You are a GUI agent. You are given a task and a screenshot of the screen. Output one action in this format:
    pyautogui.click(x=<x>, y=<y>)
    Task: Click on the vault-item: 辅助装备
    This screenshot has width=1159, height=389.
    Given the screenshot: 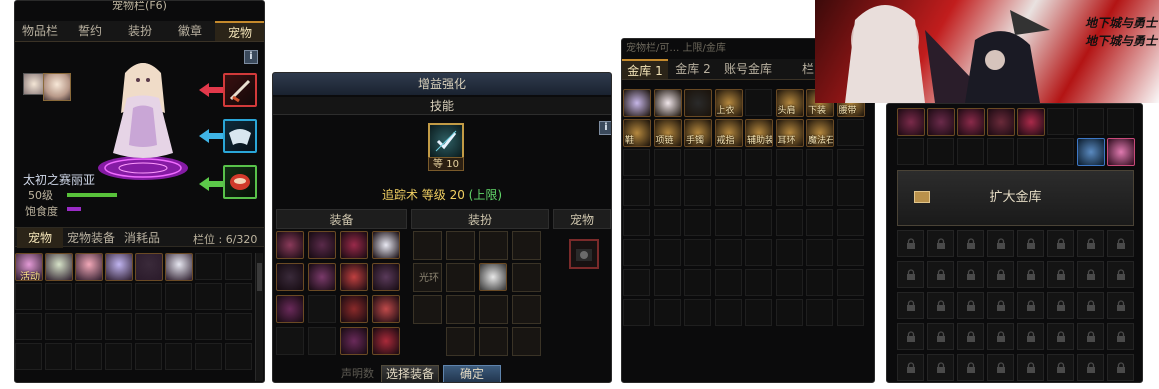 What is the action you would take?
    pyautogui.click(x=759, y=133)
    